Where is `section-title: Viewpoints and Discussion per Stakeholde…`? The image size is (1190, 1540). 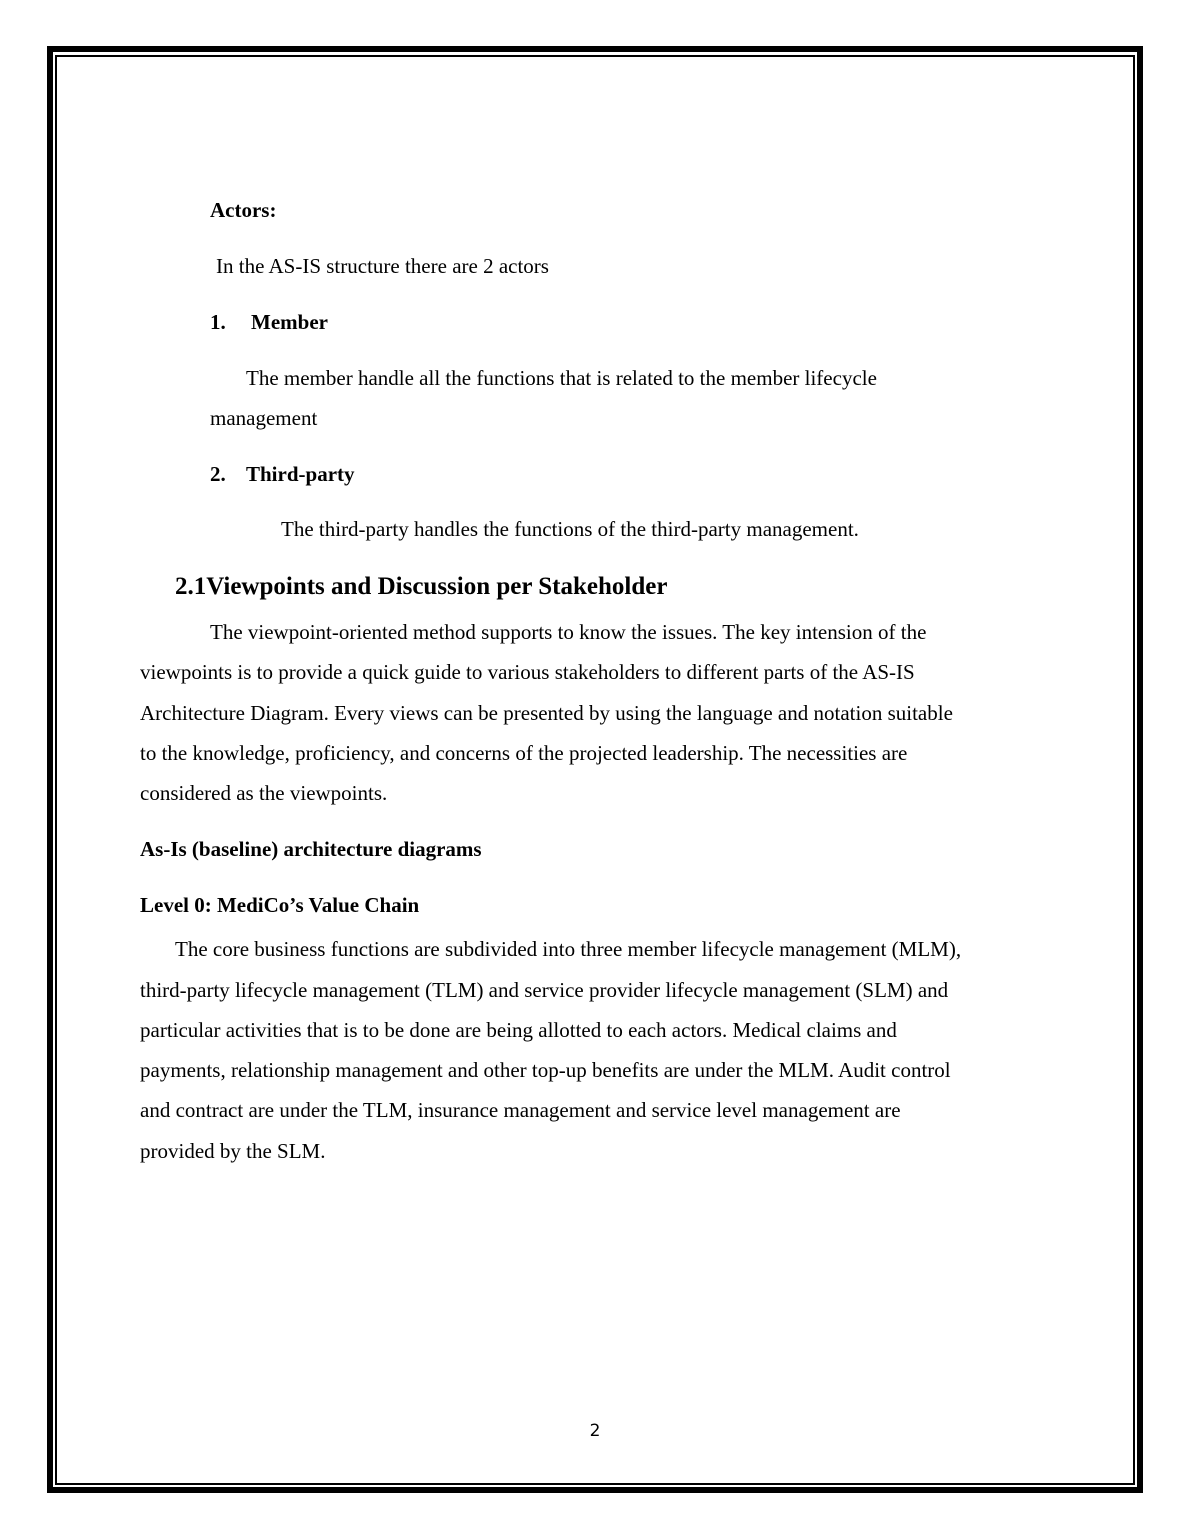 section-title: Viewpoints and Discussion per Stakeholde… is located at coordinates (437, 586).